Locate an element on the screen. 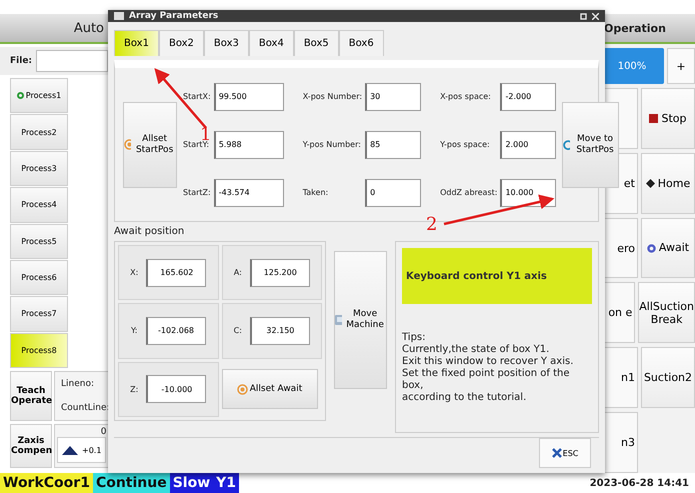 This screenshot has width=695, height=493. annotation-number: 2 is located at coordinates (432, 225).